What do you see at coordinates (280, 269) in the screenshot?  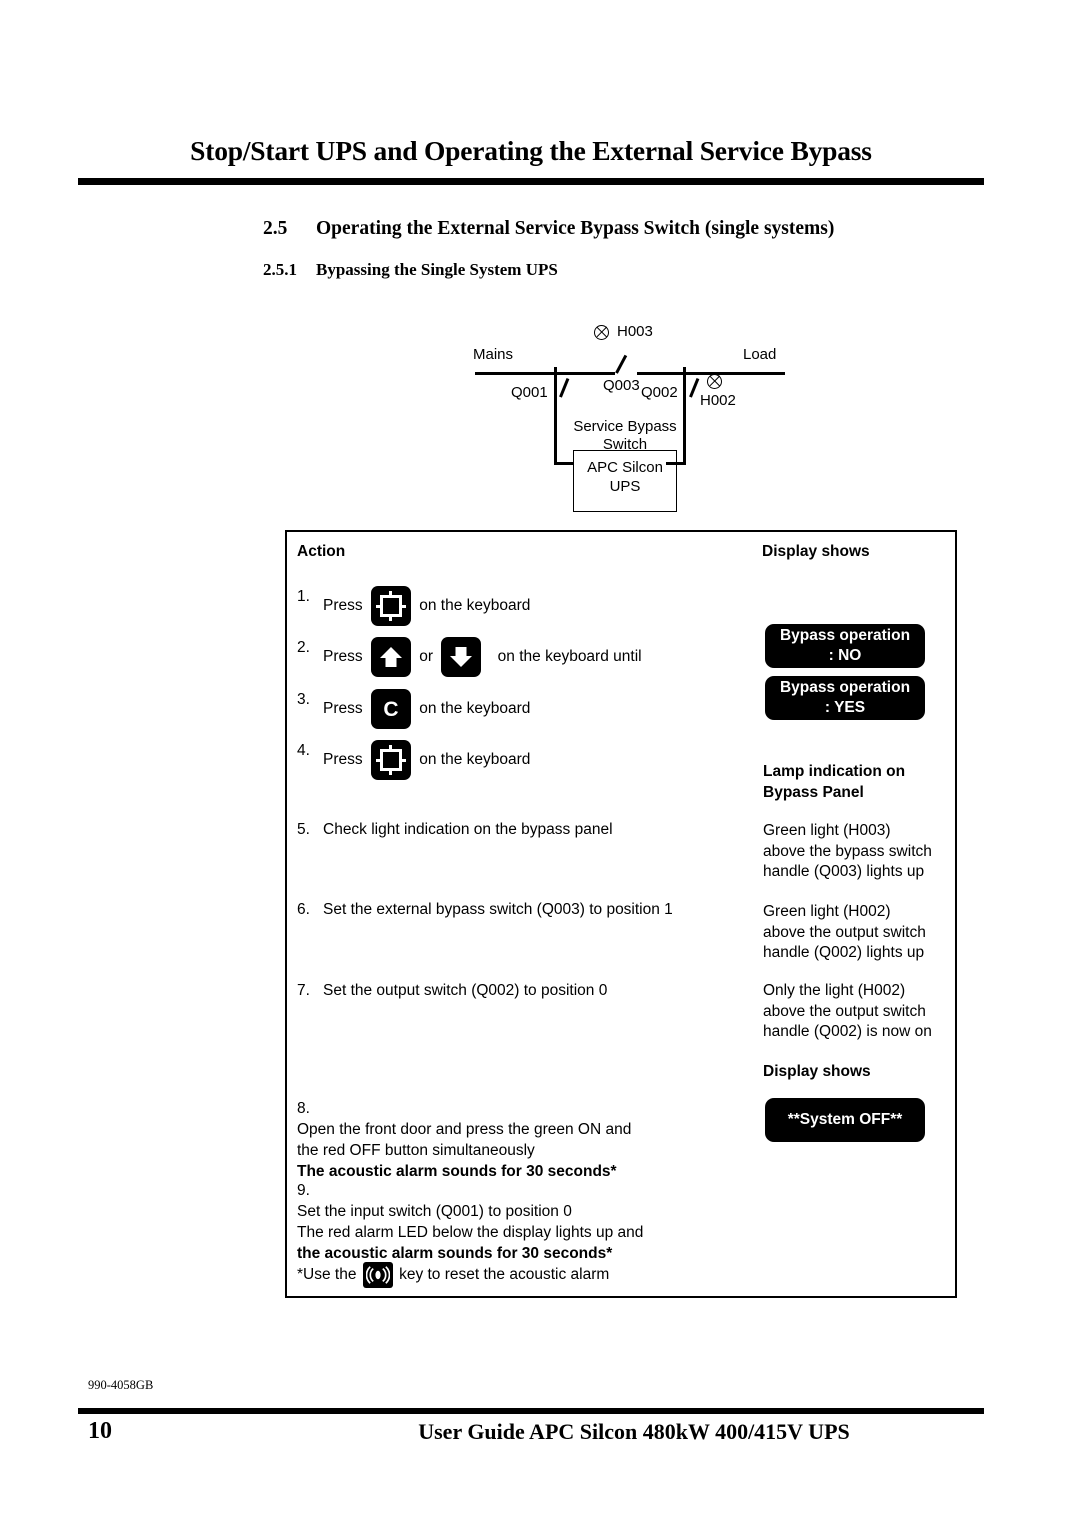 I see `subsection-number: 2.5.1` at bounding box center [280, 269].